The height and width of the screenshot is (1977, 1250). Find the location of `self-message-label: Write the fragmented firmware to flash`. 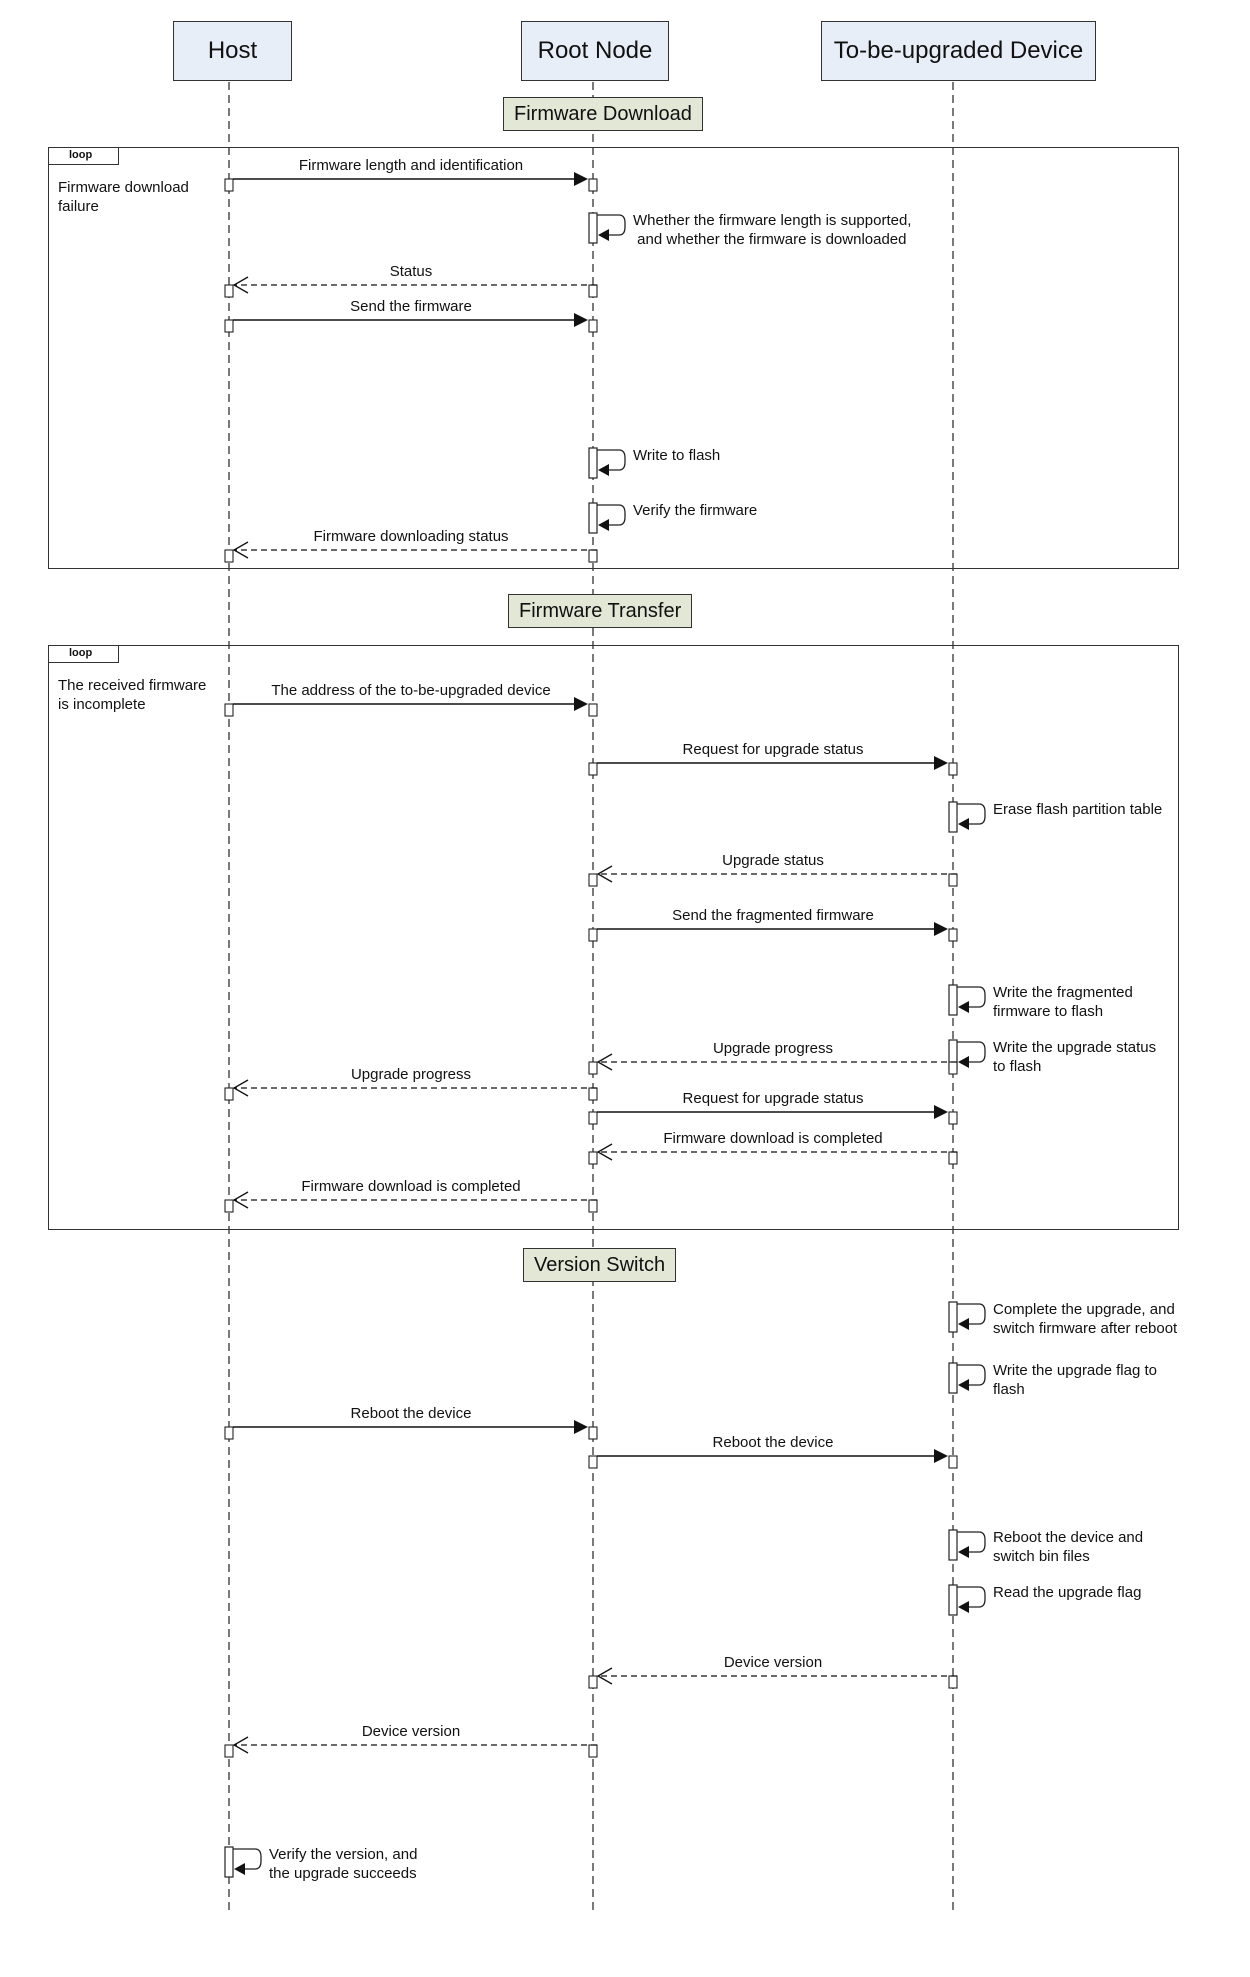

self-message-label: Write the fragmented firmware to flash is located at coordinates (1063, 1002).